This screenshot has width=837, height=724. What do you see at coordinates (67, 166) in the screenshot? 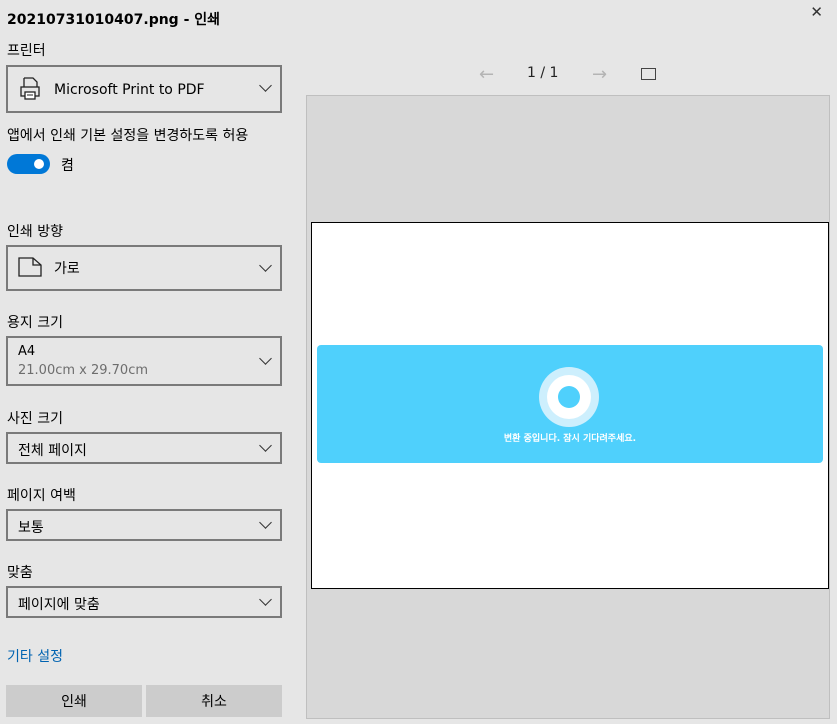
I see `toggle-state-label: 켬` at bounding box center [67, 166].